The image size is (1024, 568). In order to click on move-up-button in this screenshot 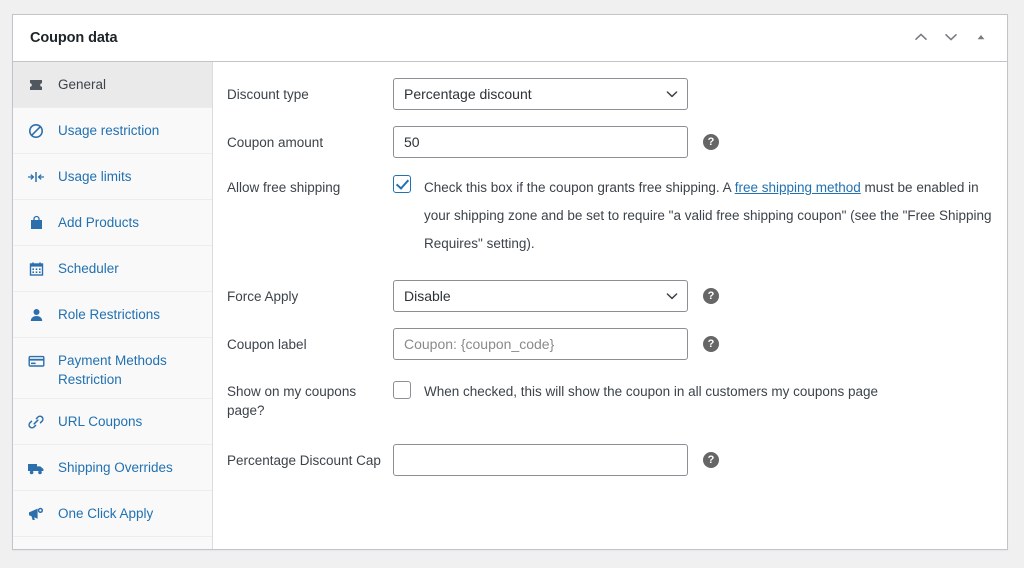, I will do `click(921, 38)`.